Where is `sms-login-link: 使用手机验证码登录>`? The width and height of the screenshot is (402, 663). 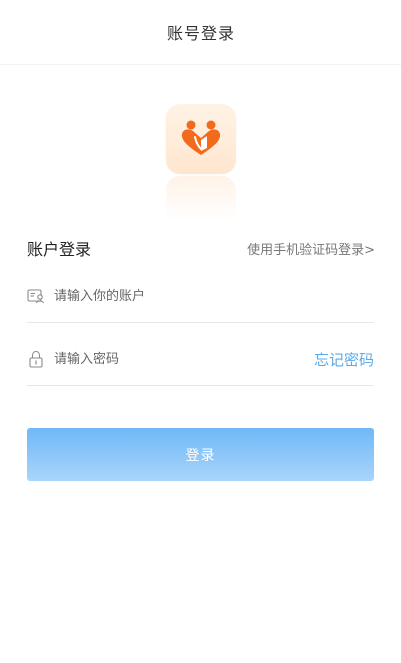
sms-login-link: 使用手机验证码登录> is located at coordinates (311, 248).